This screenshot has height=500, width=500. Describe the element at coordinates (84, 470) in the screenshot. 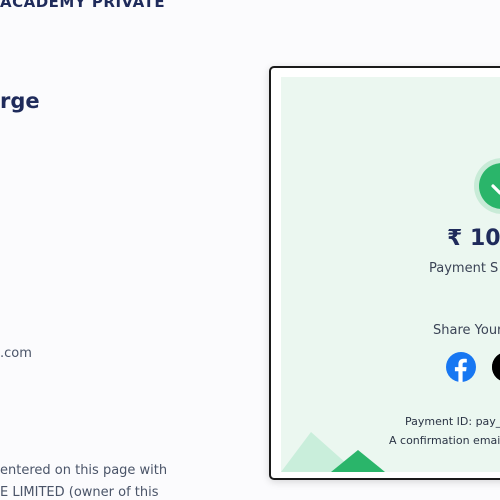

I see `terms-line: entered on this page with` at that location.